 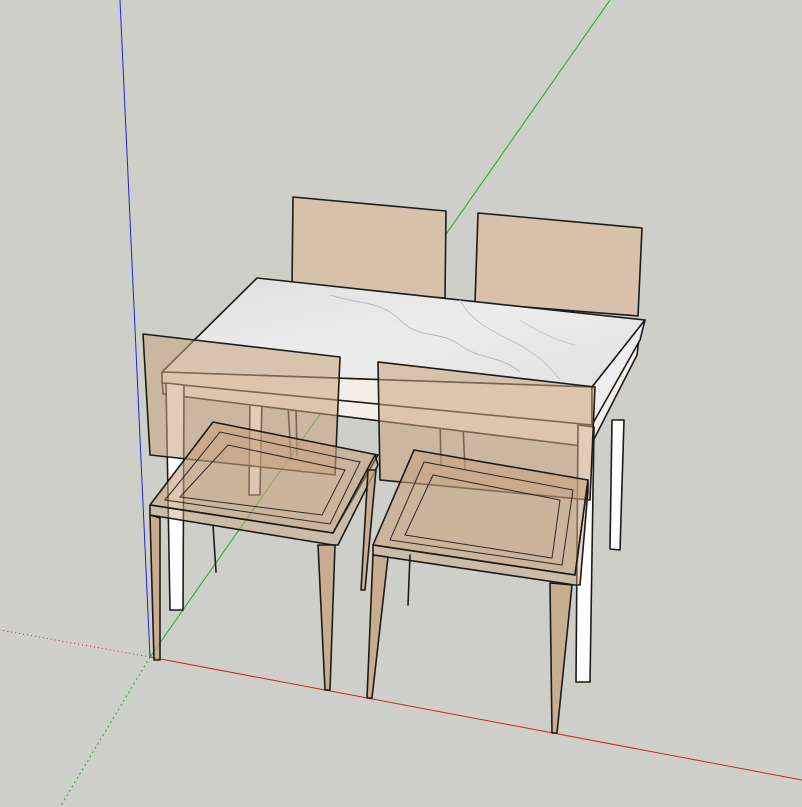 What do you see at coordinates (481, 547) in the screenshot?
I see `chair-front-right` at bounding box center [481, 547].